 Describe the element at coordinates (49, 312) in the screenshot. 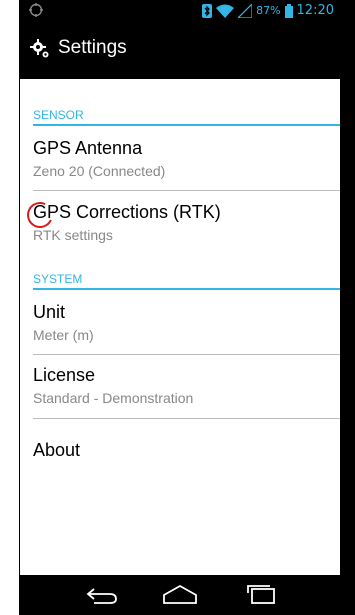

I see `setting-title: Unit` at that location.